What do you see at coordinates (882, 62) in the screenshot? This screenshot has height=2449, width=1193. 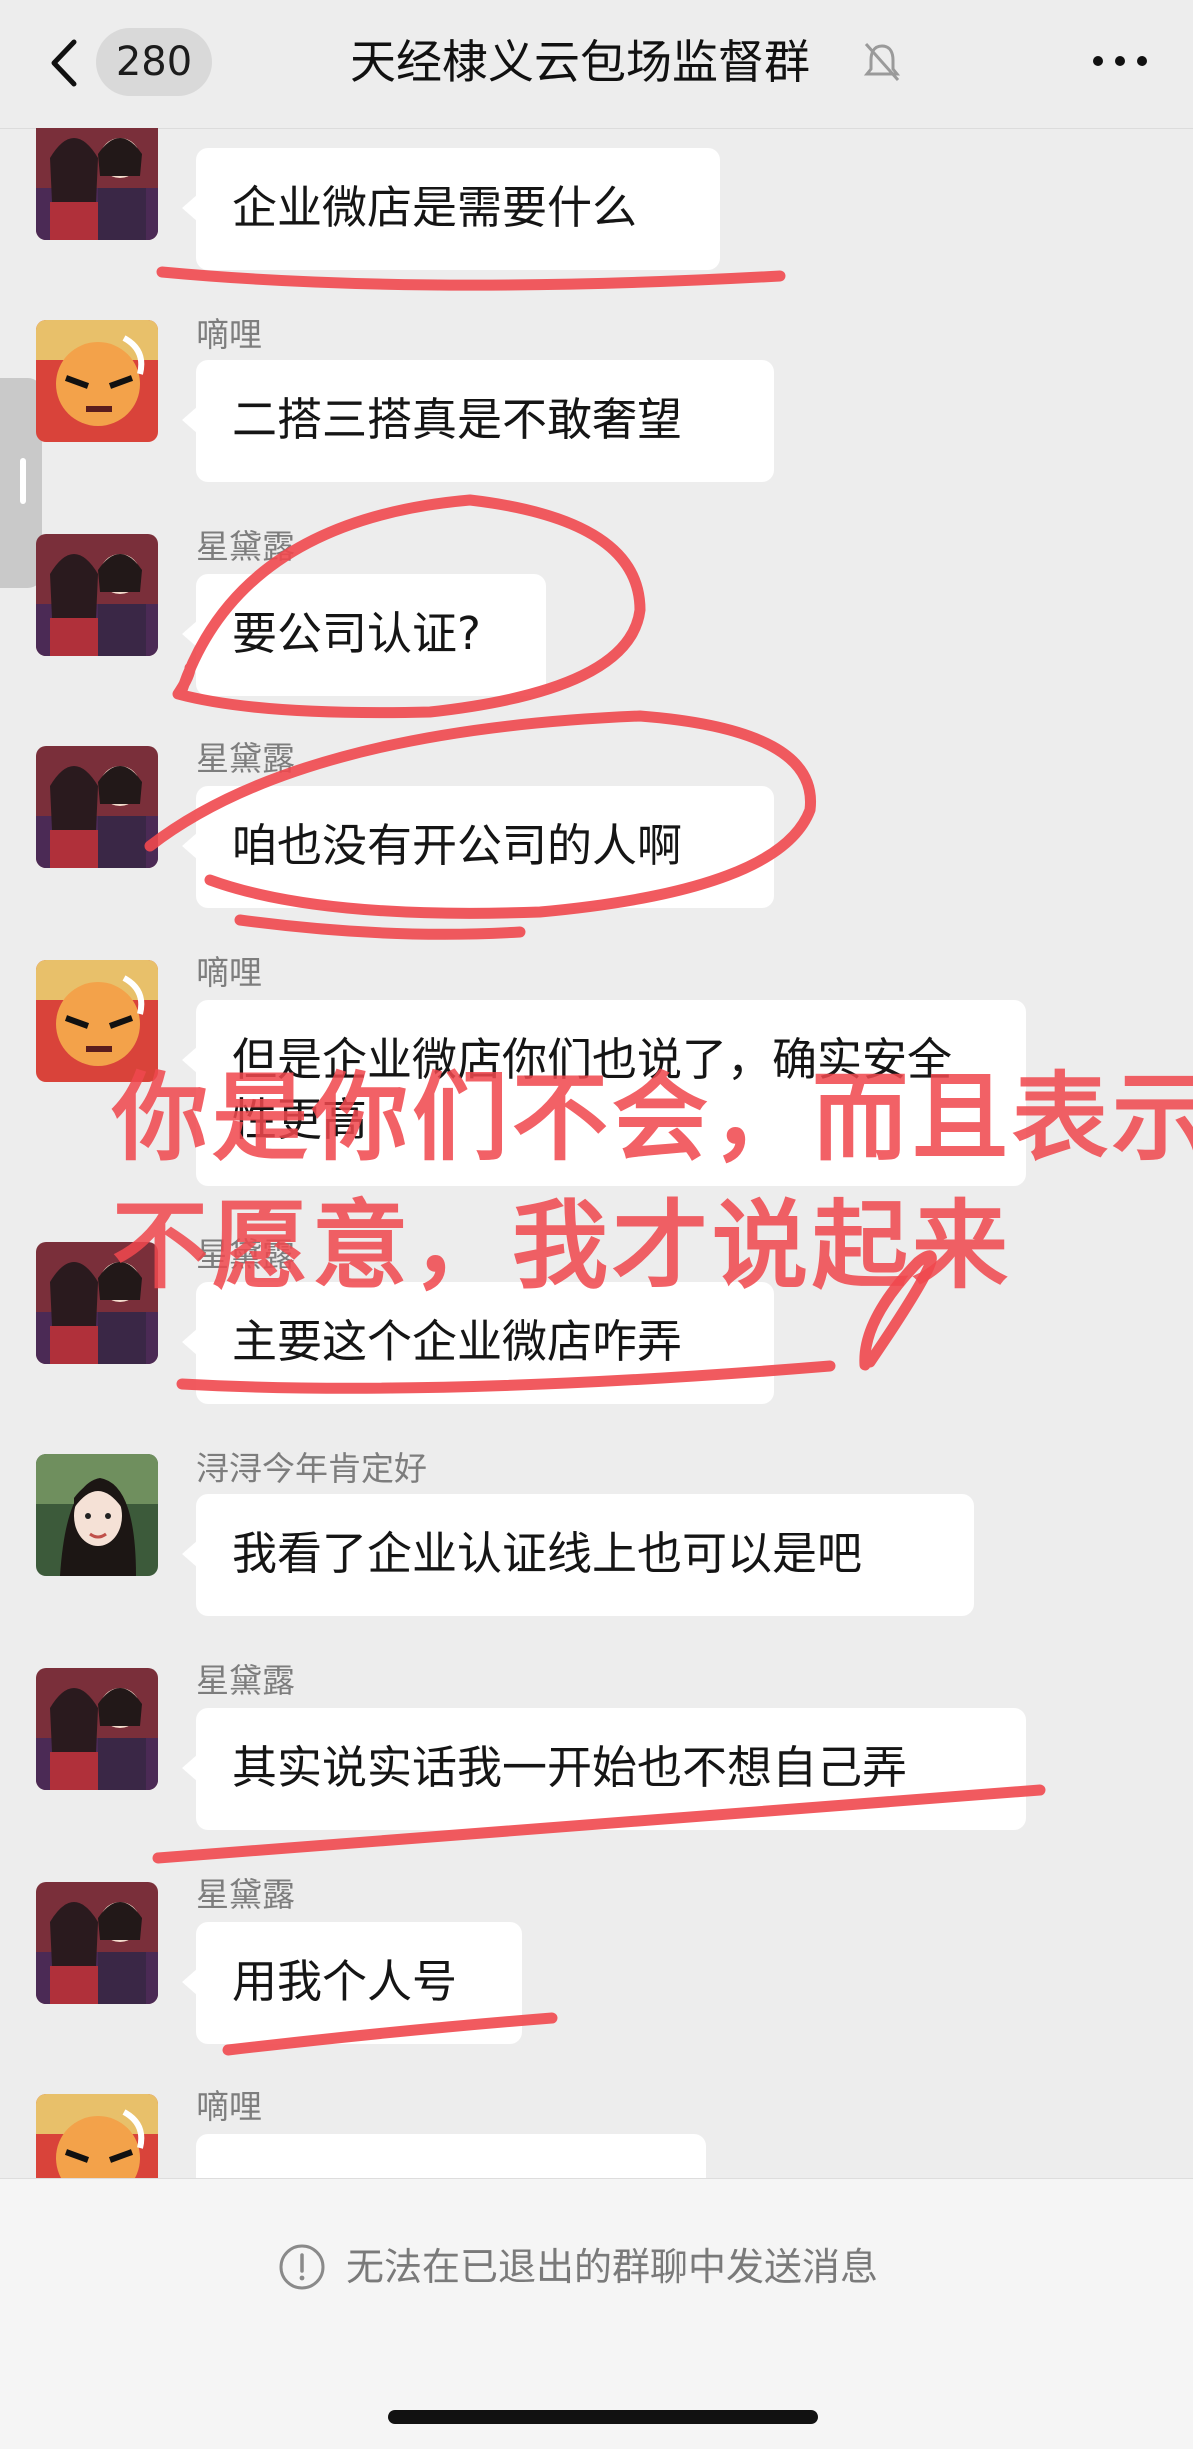 I see `bell-slash-icon` at bounding box center [882, 62].